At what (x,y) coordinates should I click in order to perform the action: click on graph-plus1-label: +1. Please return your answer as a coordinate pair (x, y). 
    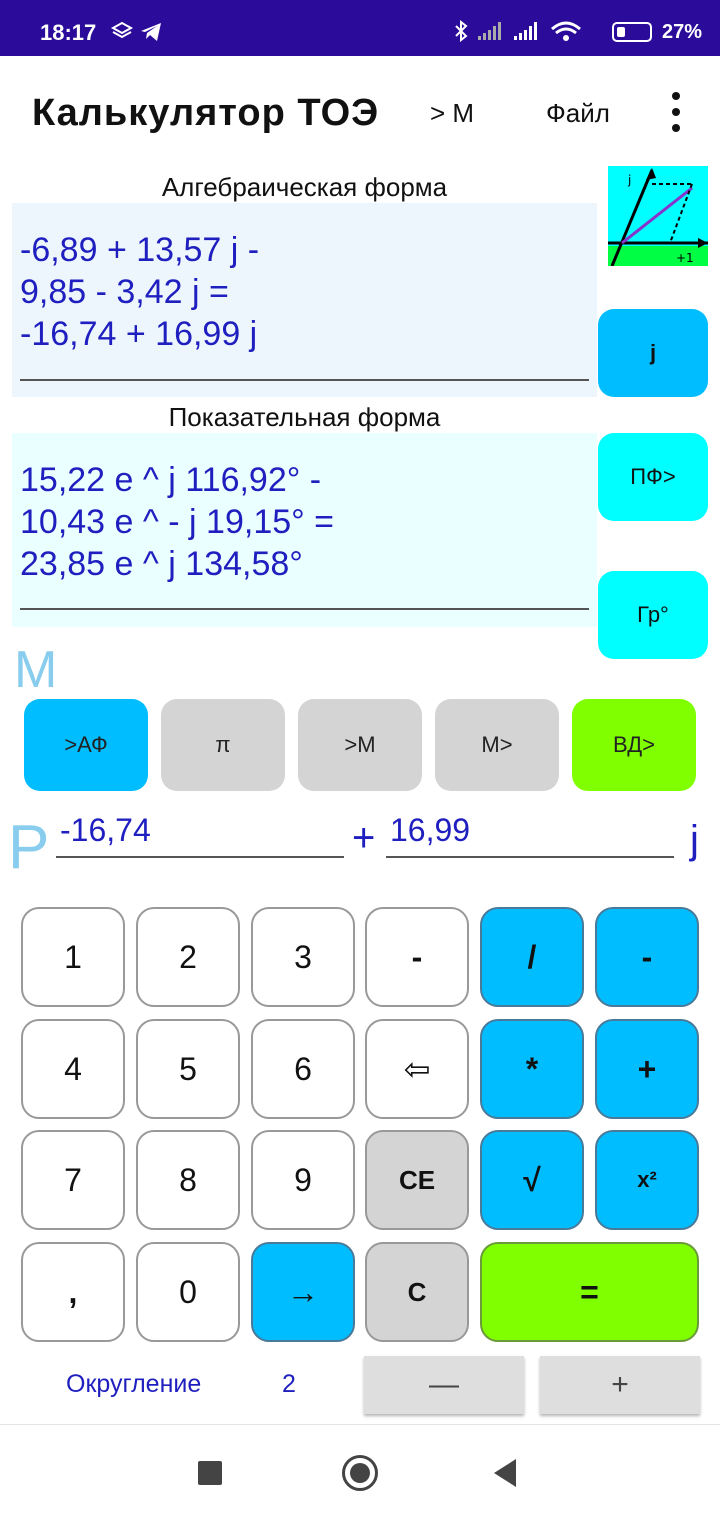
    Looking at the image, I should click on (685, 258).